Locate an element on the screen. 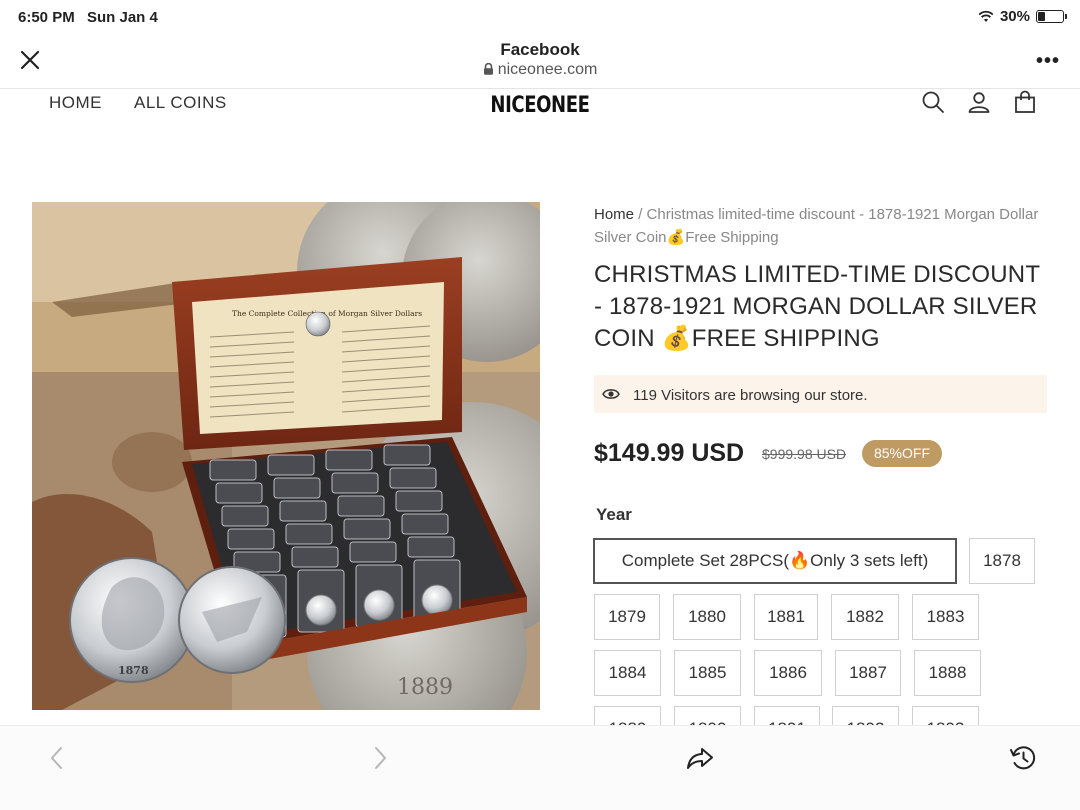 Image resolution: width=1080 pixels, height=810 pixels. site-logo: NICEONEE is located at coordinates (540, 105).